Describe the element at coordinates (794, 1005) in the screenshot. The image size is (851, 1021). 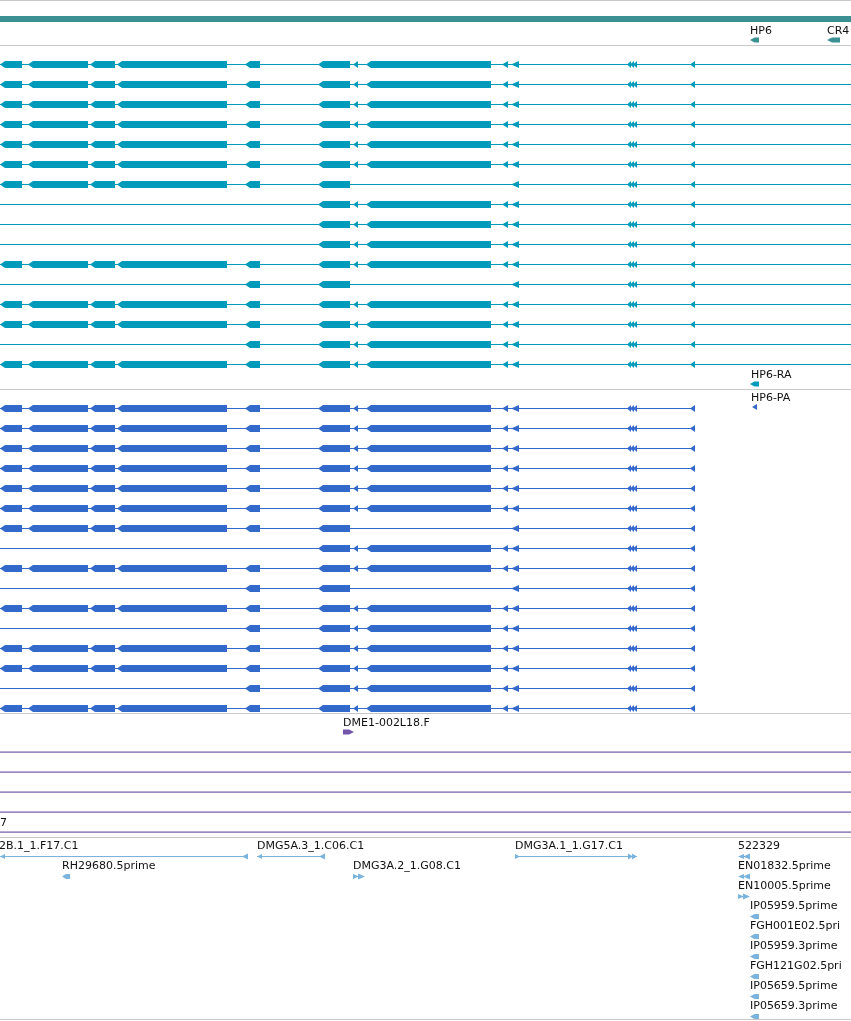
I see `est-label: IP05659.3prime` at that location.